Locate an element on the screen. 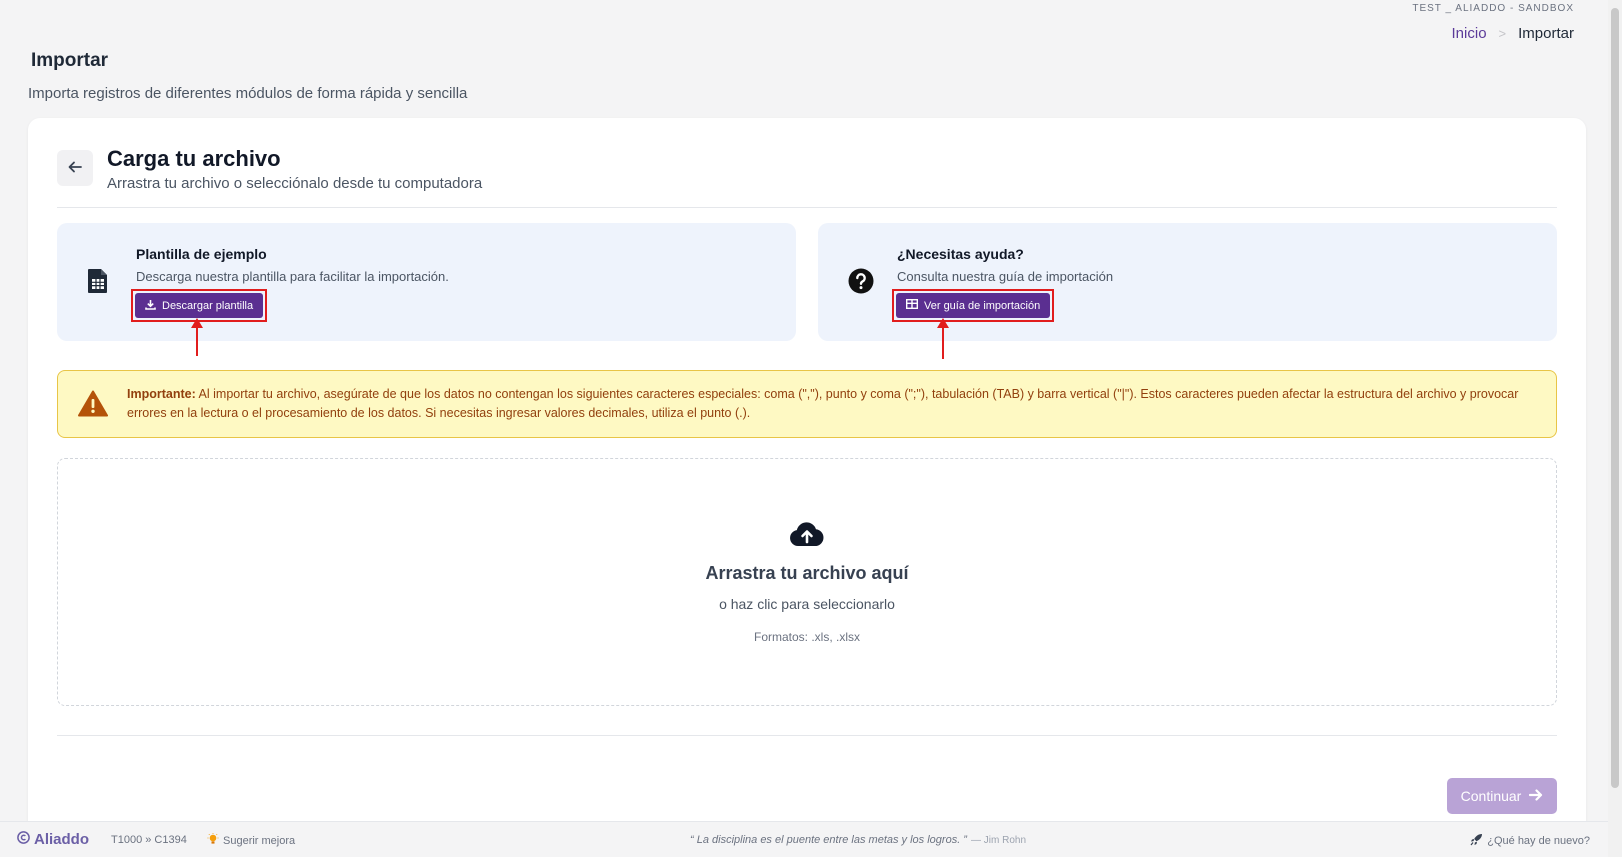 This screenshot has width=1622, height=857. quote-author: — Jim Rohn is located at coordinates (998, 840).